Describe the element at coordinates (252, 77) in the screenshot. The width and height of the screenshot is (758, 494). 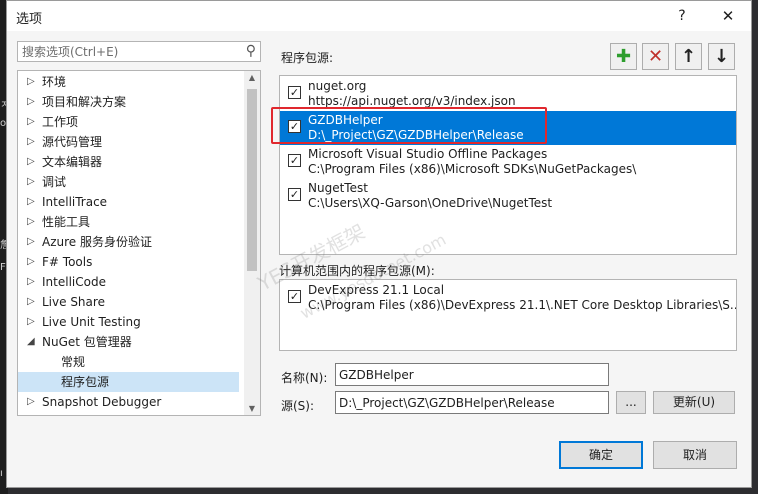
I see `scroll-up-arrow-icon: ▲` at that location.